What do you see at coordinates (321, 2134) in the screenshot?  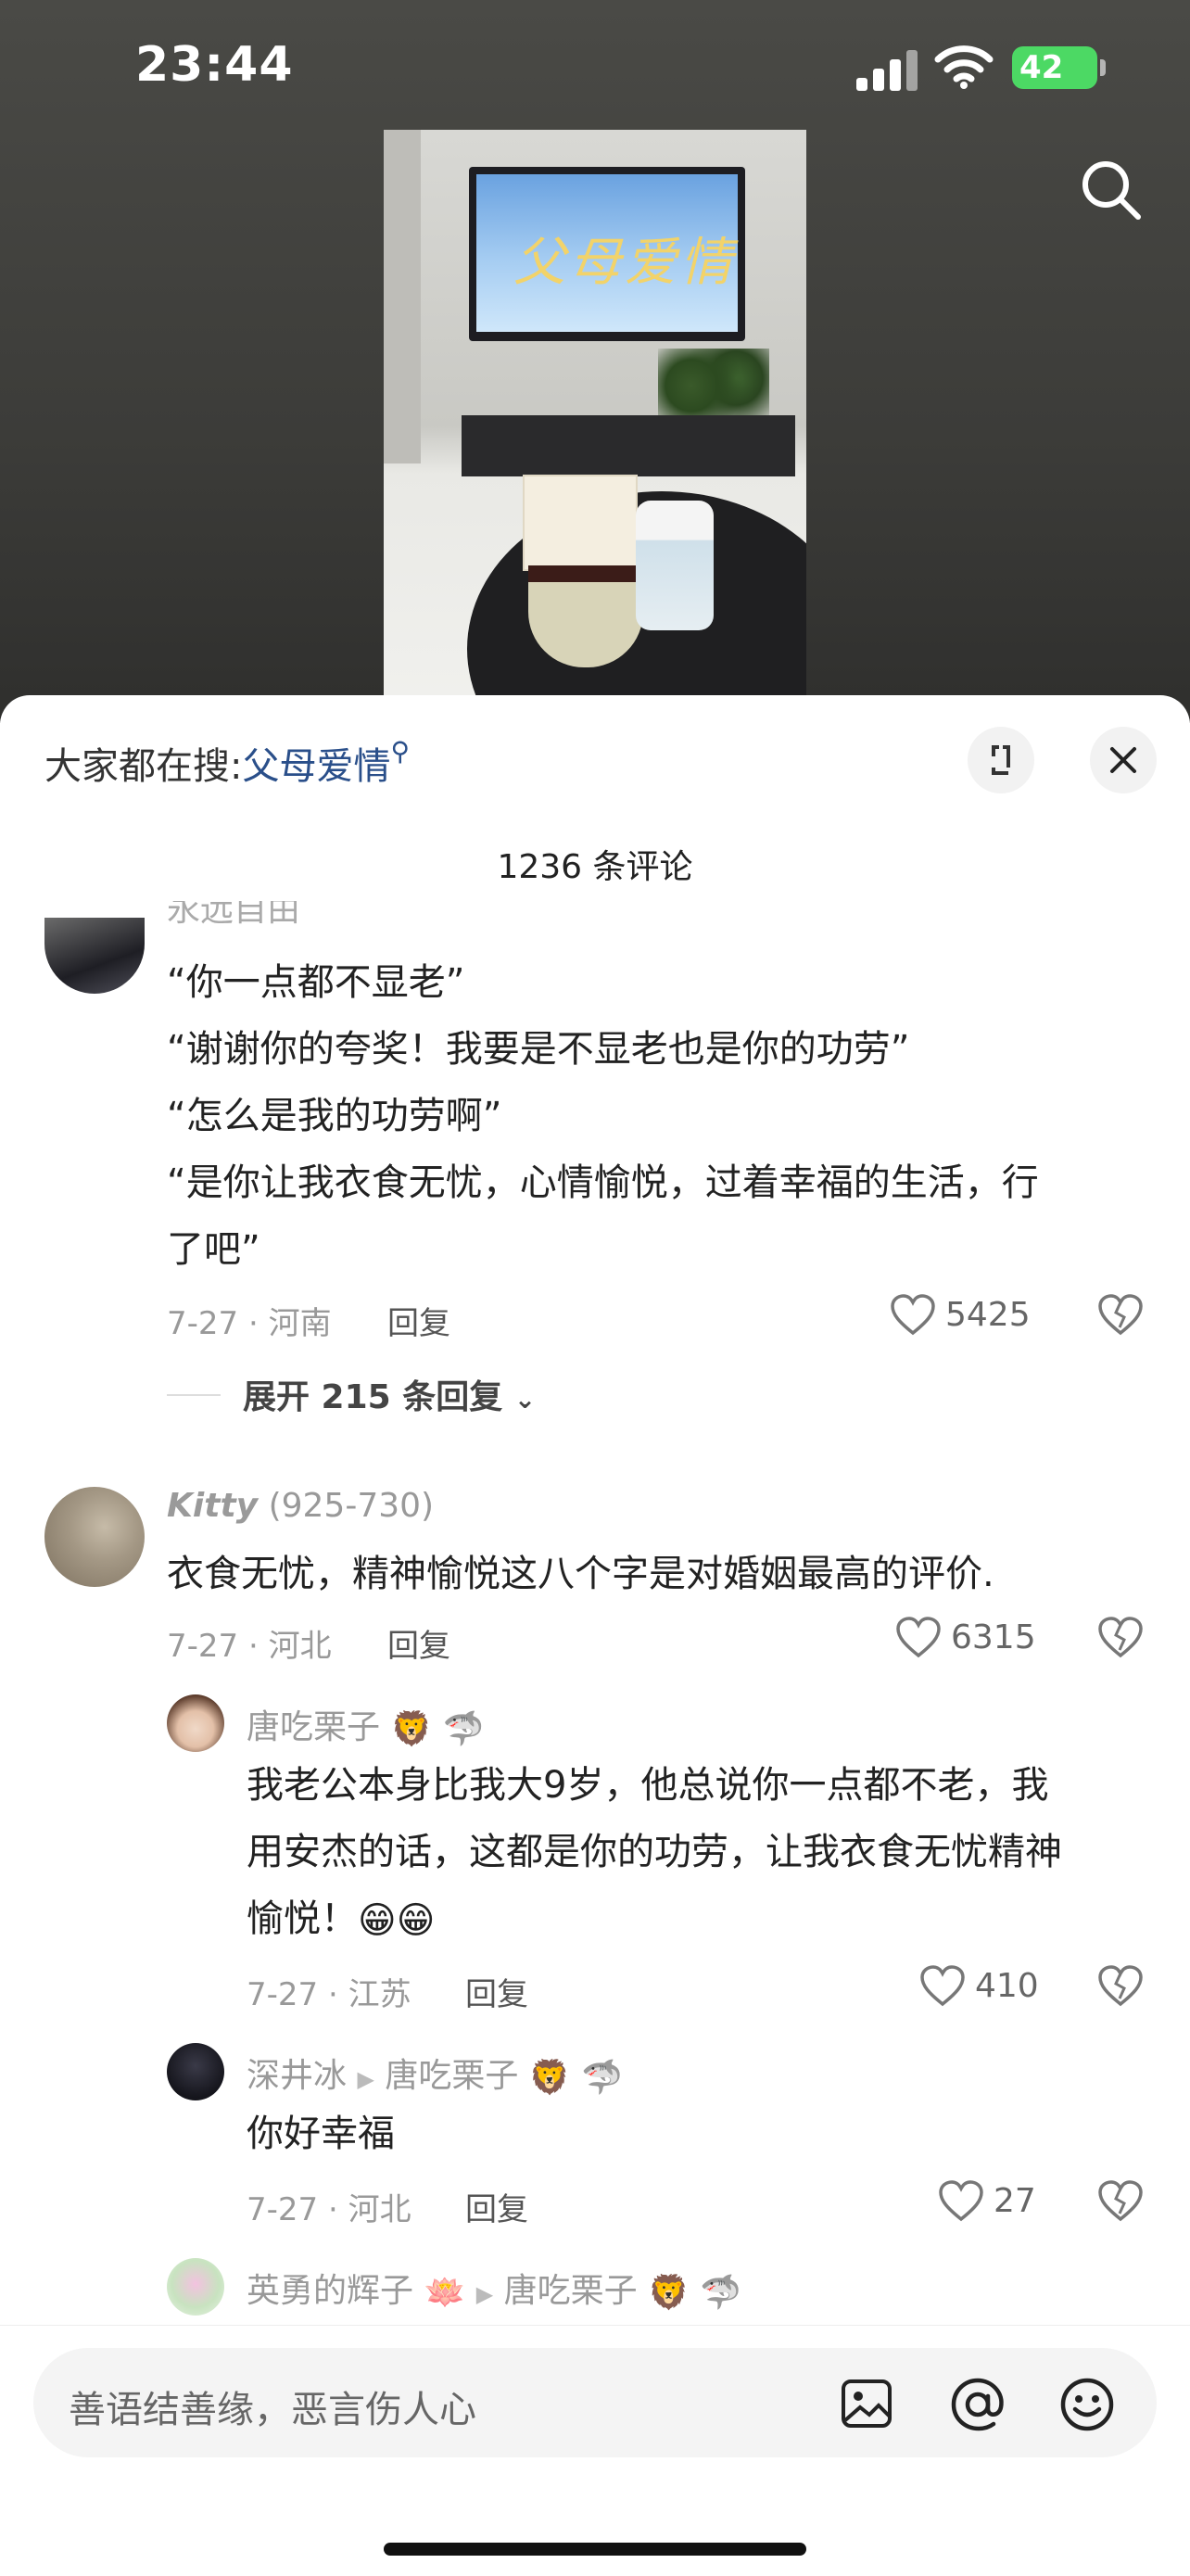 I see `reply-text: 你好幸福` at bounding box center [321, 2134].